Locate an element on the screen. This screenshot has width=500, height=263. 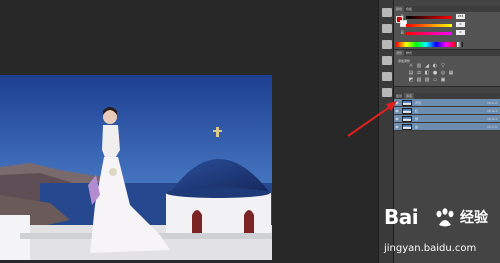
channel-row: ◉ 背景 Ctrl+2 is located at coordinates (447, 103).